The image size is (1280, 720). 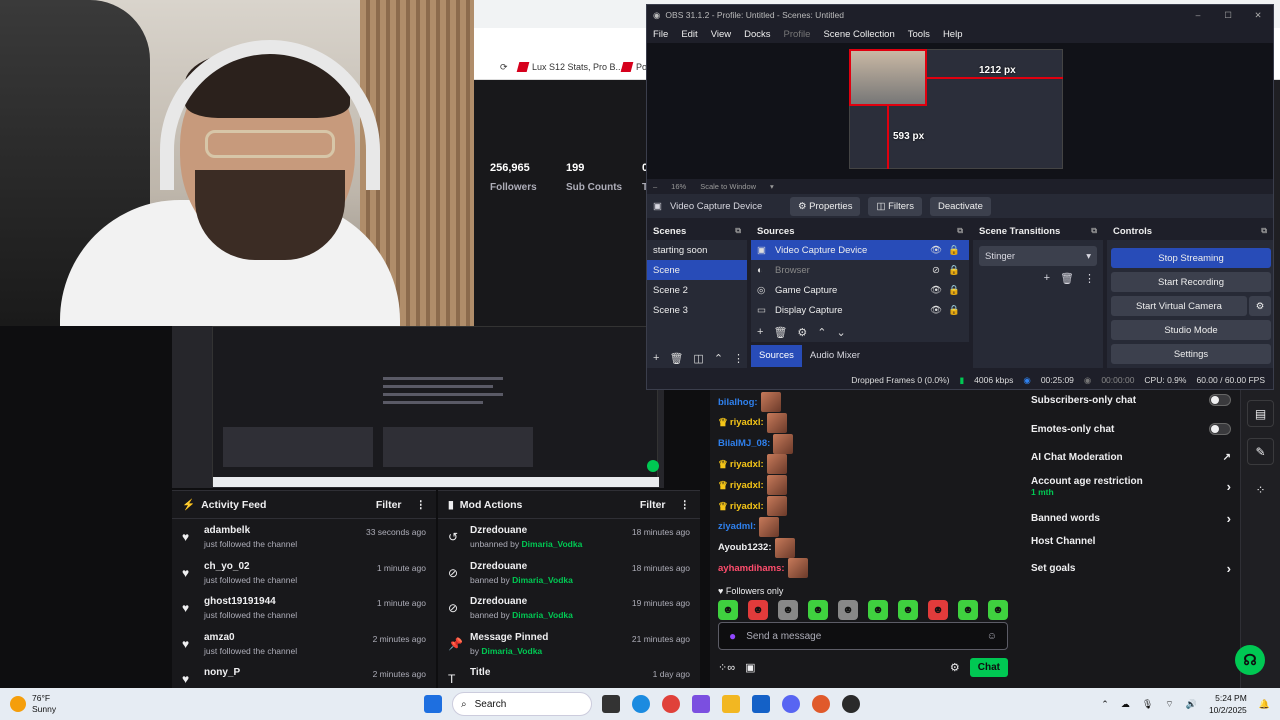 What do you see at coordinates (1179, 306) in the screenshot?
I see `start-virtual-camera-button: Start Virtual Camera` at bounding box center [1179, 306].